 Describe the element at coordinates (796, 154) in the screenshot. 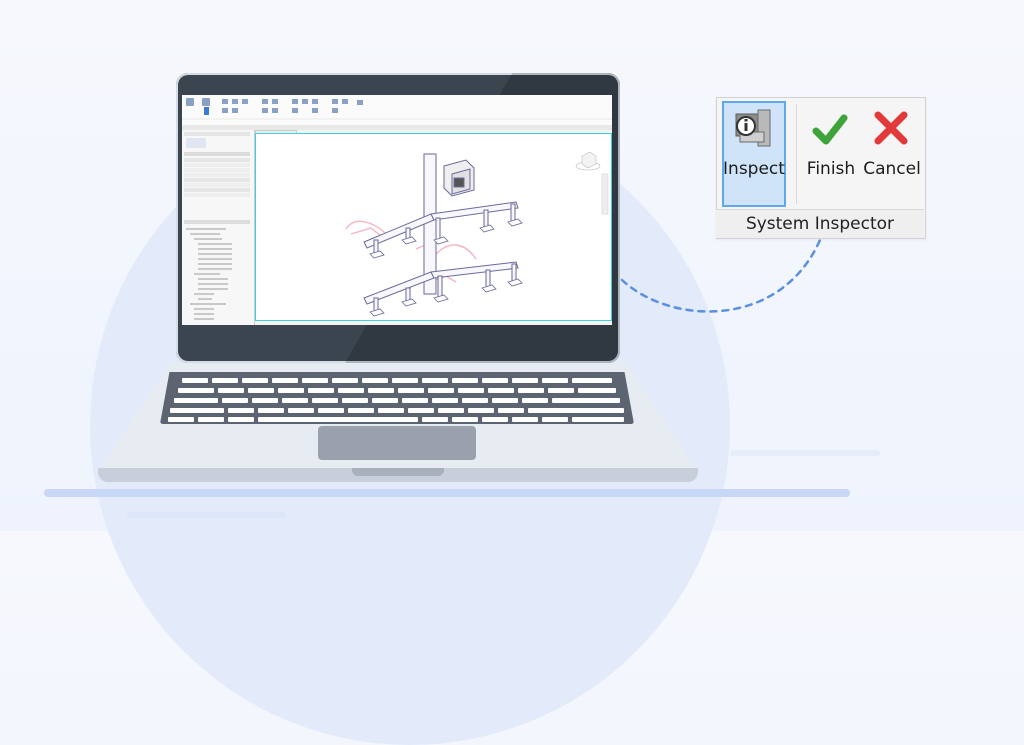

I see `toolbar-separator` at that location.